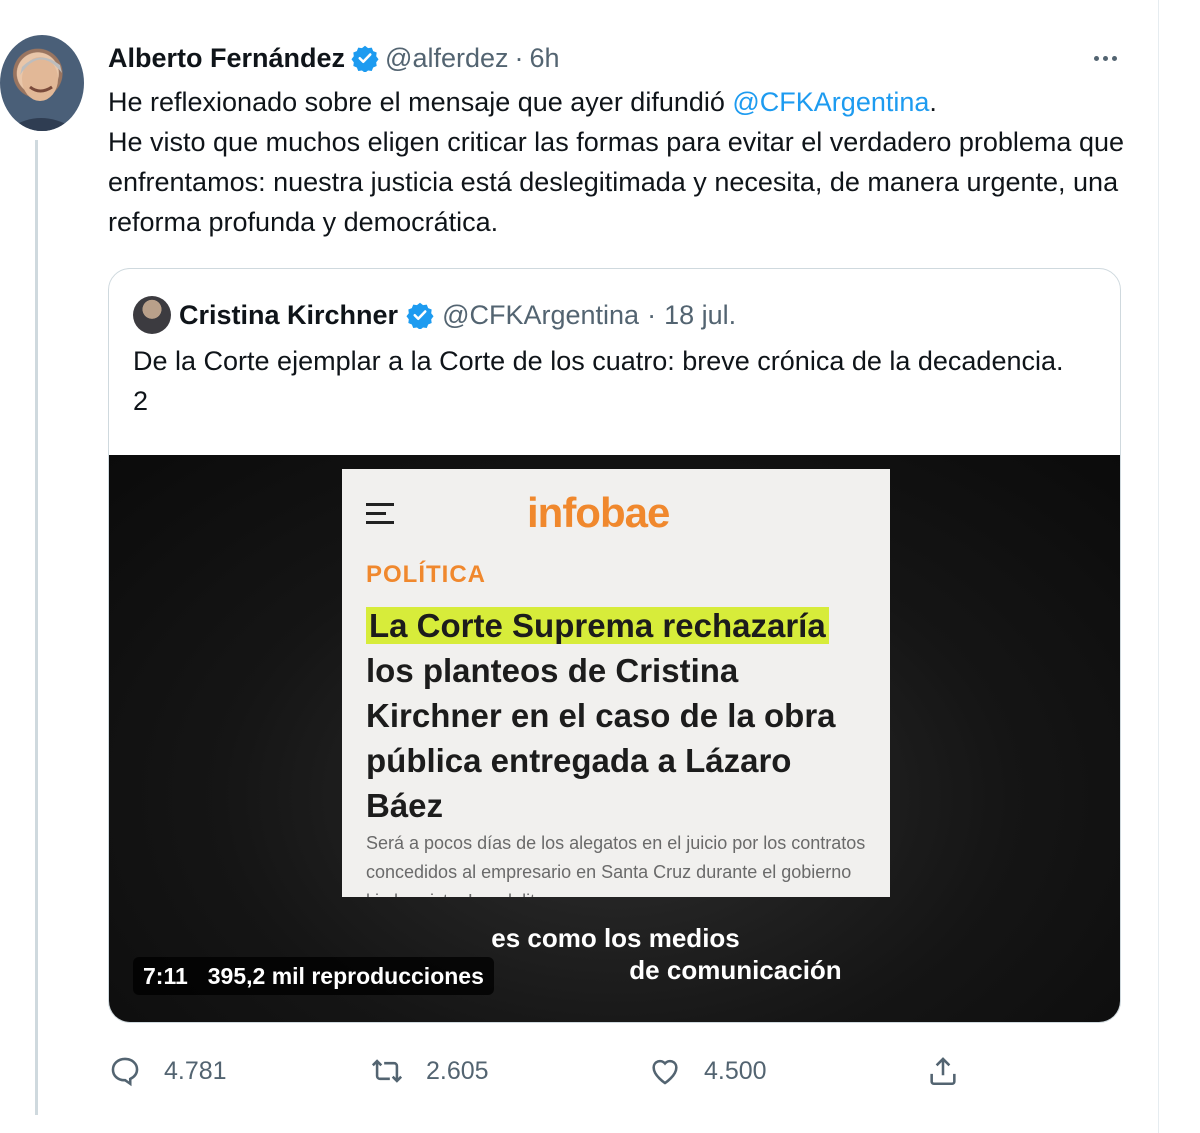  I want to click on retweet-count: 2.605, so click(457, 1070).